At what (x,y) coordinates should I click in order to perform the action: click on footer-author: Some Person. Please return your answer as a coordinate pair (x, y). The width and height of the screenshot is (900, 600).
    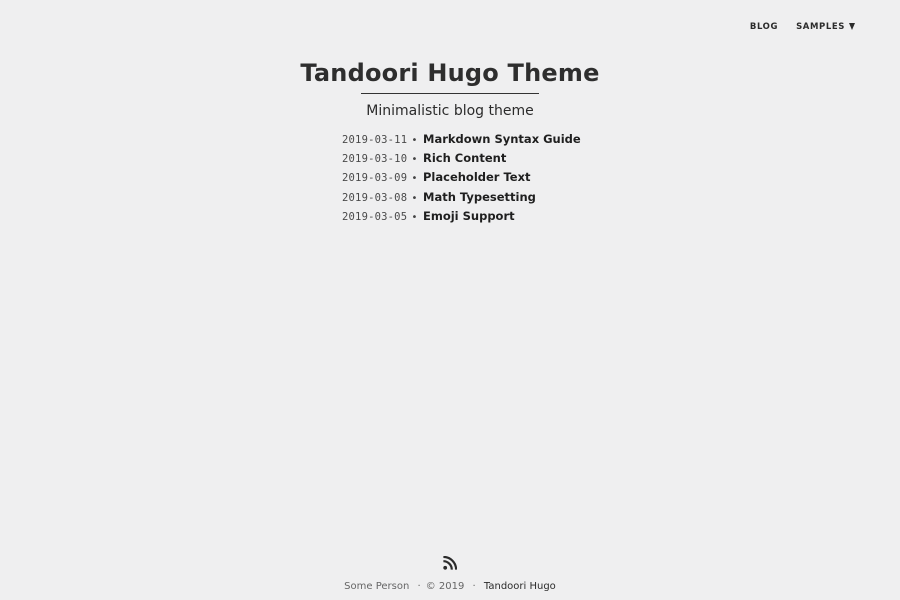
    Looking at the image, I should click on (377, 586).